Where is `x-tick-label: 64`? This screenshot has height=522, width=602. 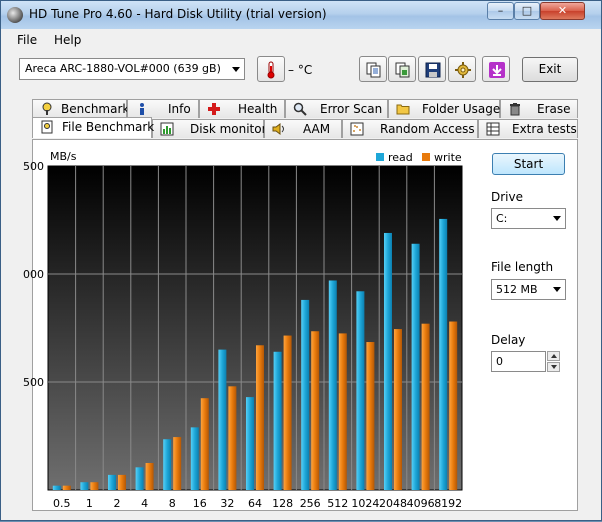 x-tick-label: 64 is located at coordinates (255, 503).